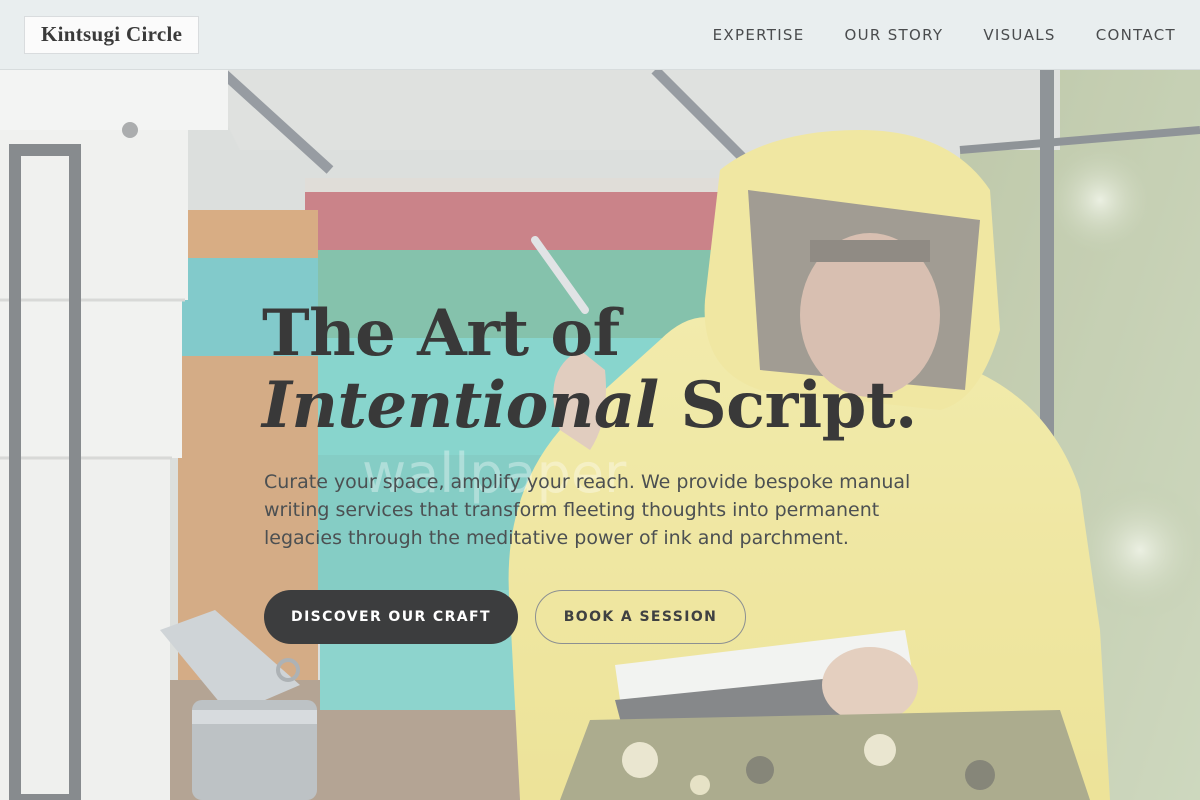 This screenshot has height=800, width=1200. I want to click on nav-expertise: EXPERTISE, so click(759, 35).